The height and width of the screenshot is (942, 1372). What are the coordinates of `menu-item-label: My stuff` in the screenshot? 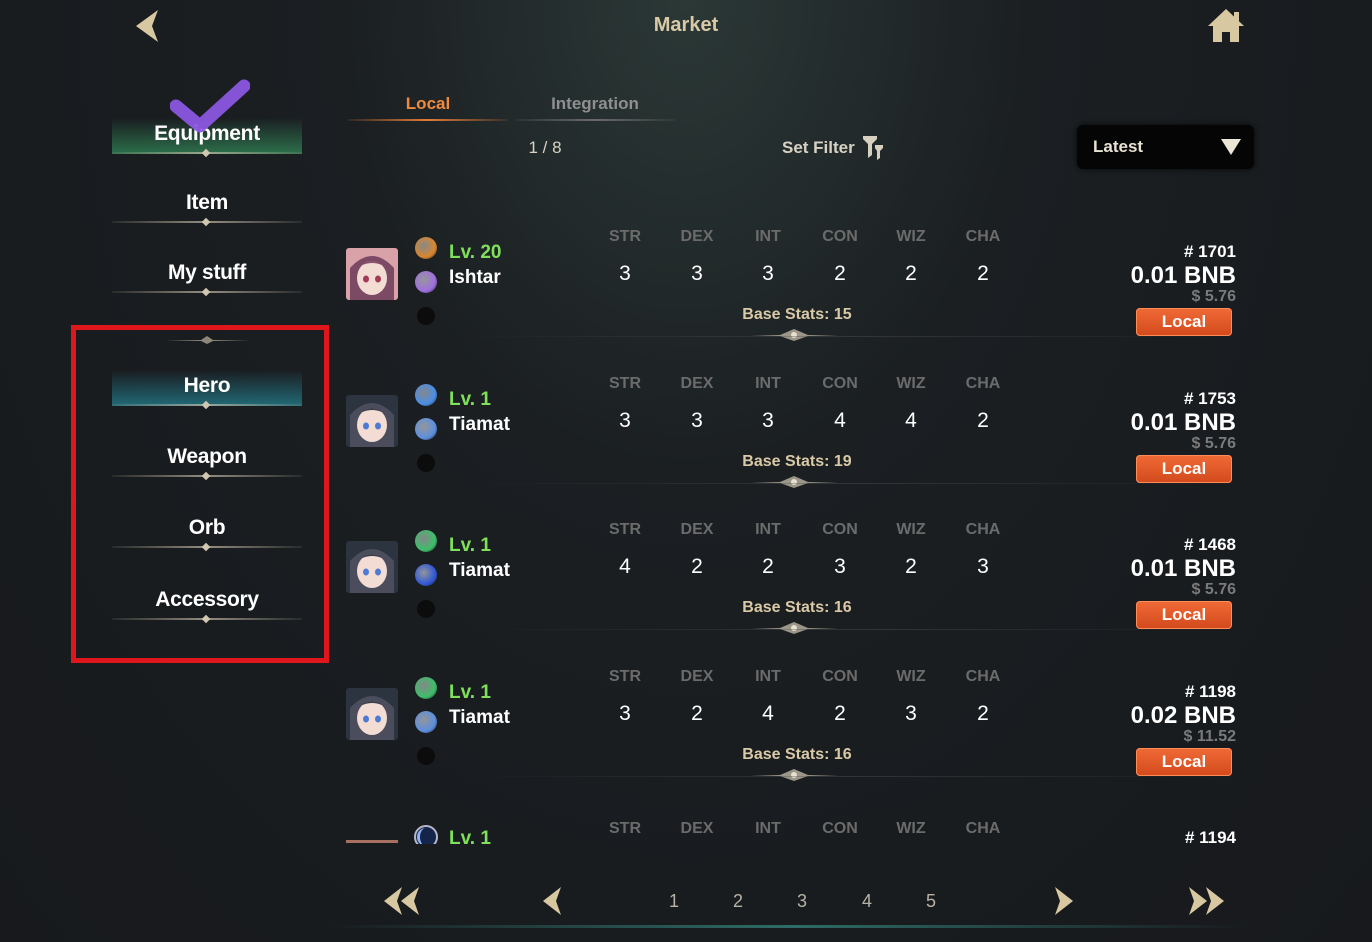 It's located at (207, 272).